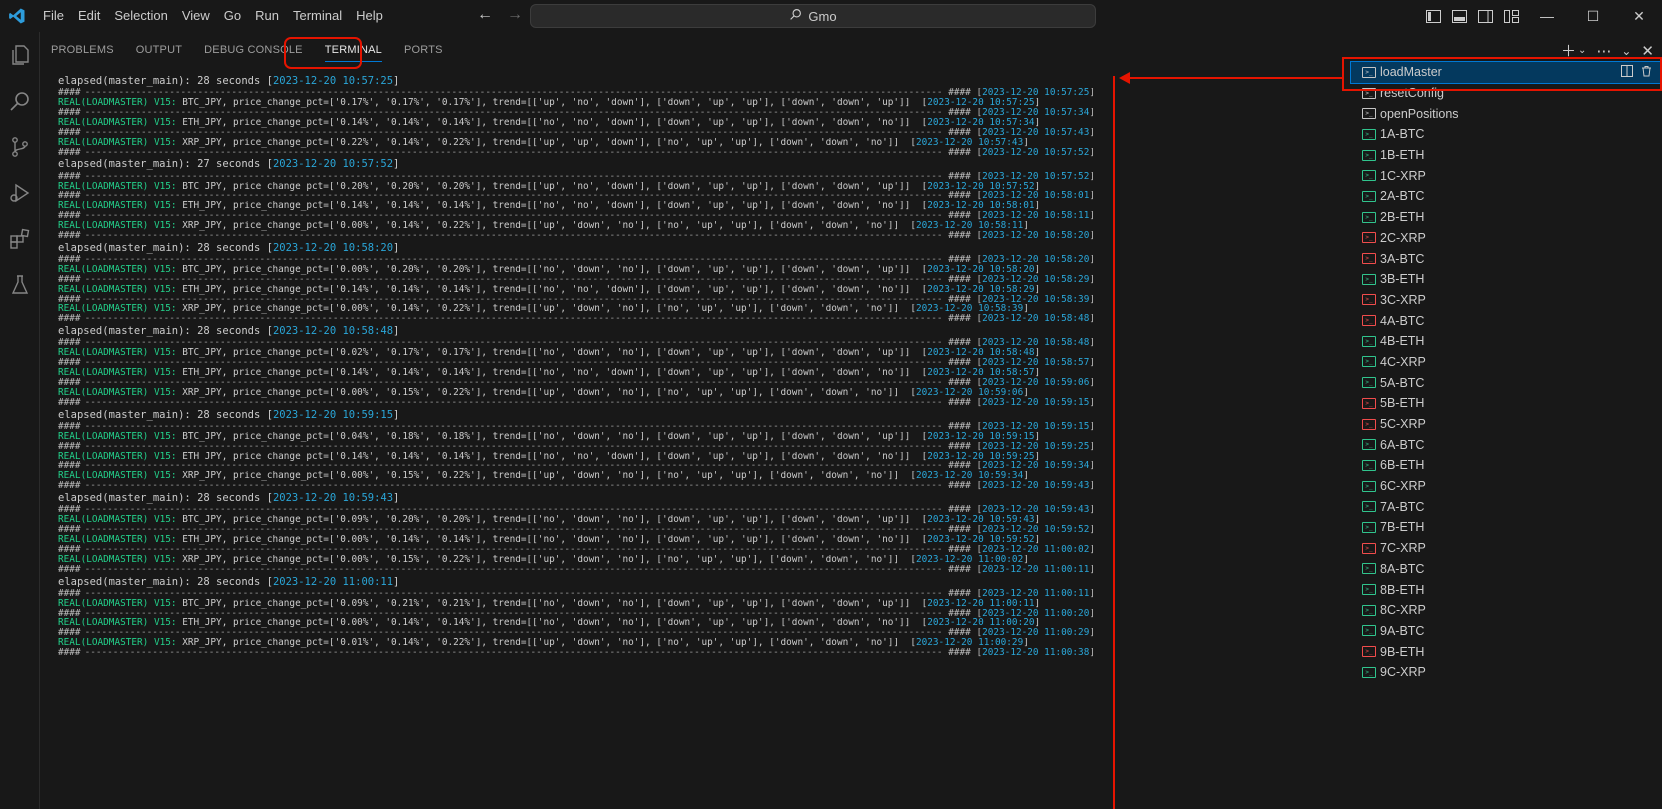 This screenshot has width=1662, height=809. What do you see at coordinates (1506, 134) in the screenshot?
I see `terminal-list-item: >_ 1A-BTC` at bounding box center [1506, 134].